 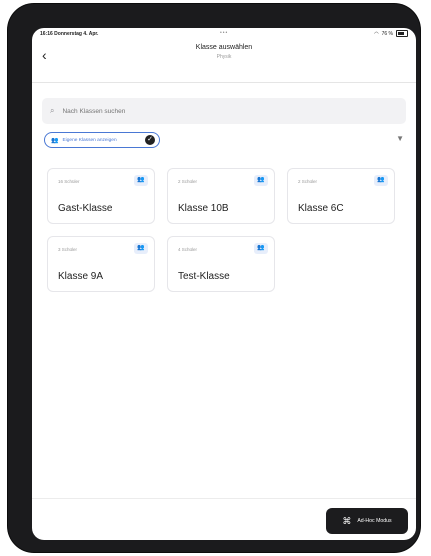 What do you see at coordinates (221, 264) in the screenshot?
I see `class-card-test-klasse: 4 Schüler 👥 Test-Klasse` at bounding box center [221, 264].